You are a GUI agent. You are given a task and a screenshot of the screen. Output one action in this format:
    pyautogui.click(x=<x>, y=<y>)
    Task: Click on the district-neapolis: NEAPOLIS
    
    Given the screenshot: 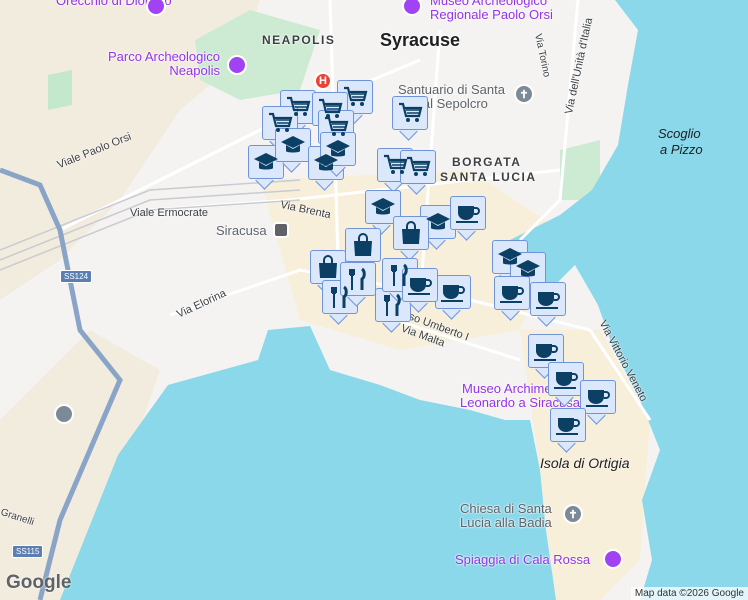 What is the action you would take?
    pyautogui.click(x=299, y=40)
    